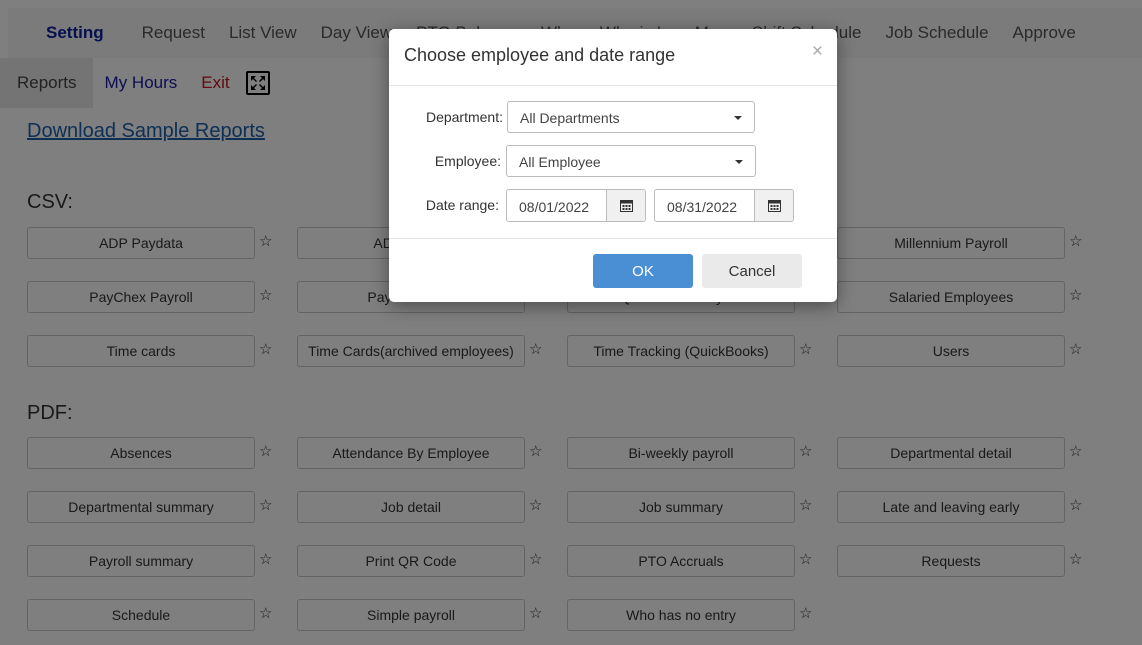  I want to click on cancel-button: Cancel, so click(752, 271).